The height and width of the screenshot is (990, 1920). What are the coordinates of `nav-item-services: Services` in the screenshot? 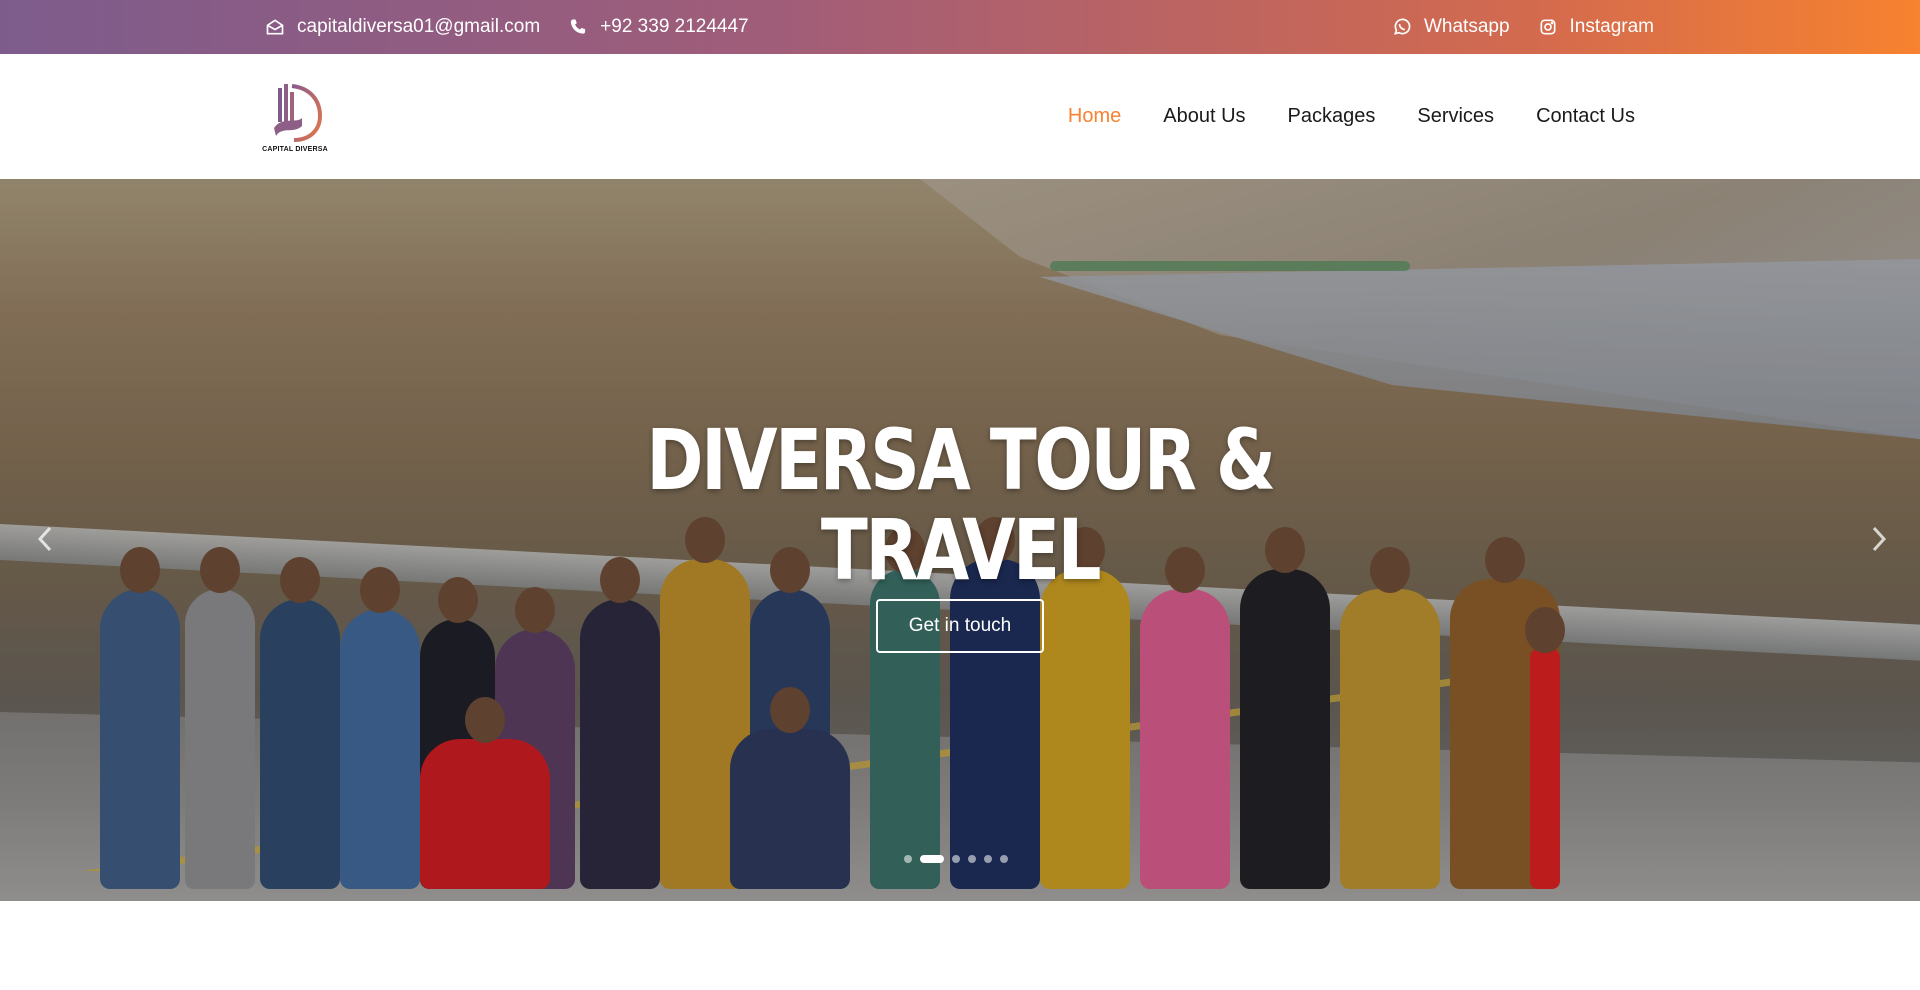 It's located at (1455, 116).